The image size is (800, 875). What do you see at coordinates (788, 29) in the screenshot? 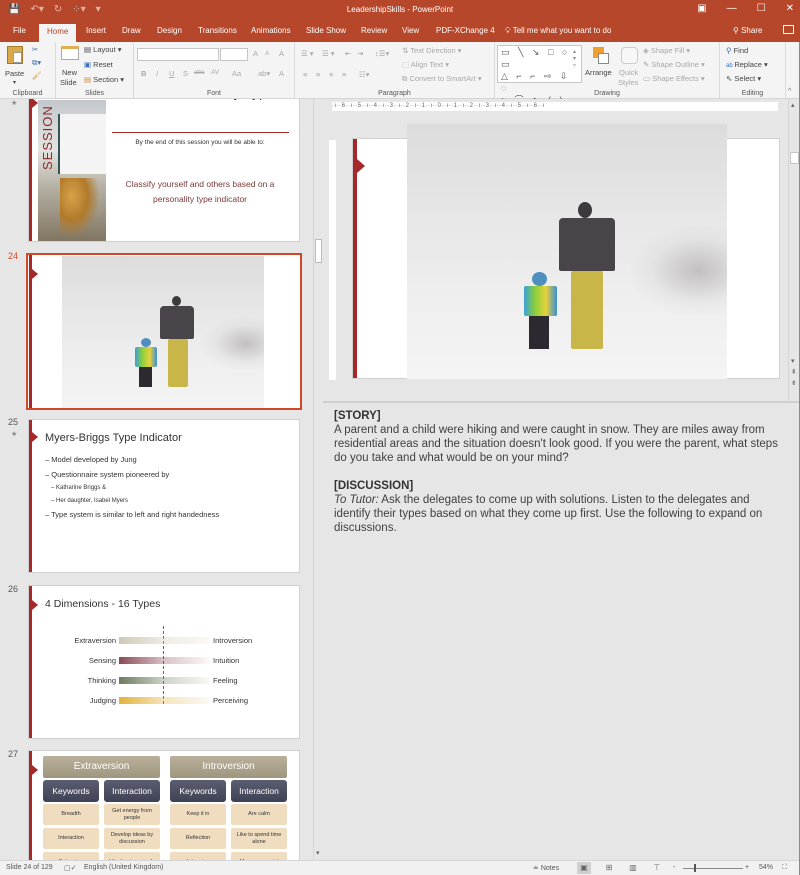
I see `comments-icon` at bounding box center [788, 29].